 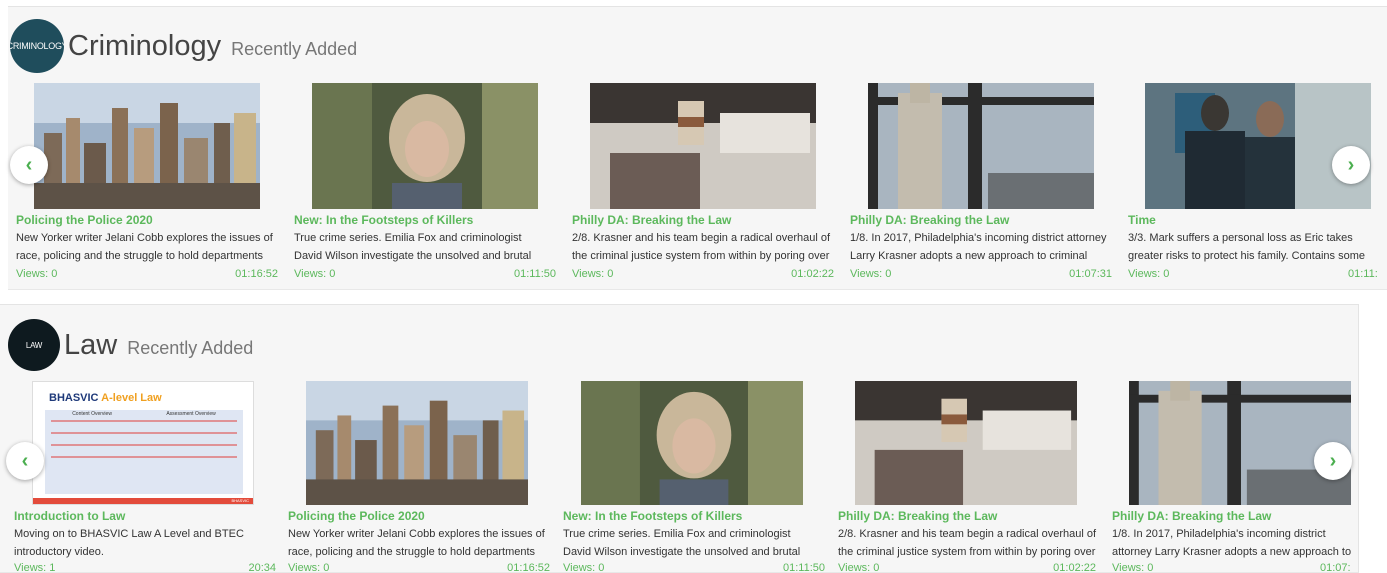 What do you see at coordinates (191, 414) in the screenshot?
I see `slide-col-right: Assessment Overview` at bounding box center [191, 414].